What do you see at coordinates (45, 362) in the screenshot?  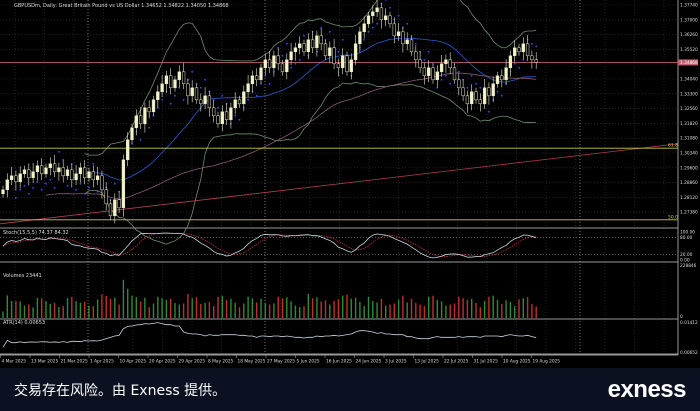 I see `date-label: 13 Mar 2025` at bounding box center [45, 362].